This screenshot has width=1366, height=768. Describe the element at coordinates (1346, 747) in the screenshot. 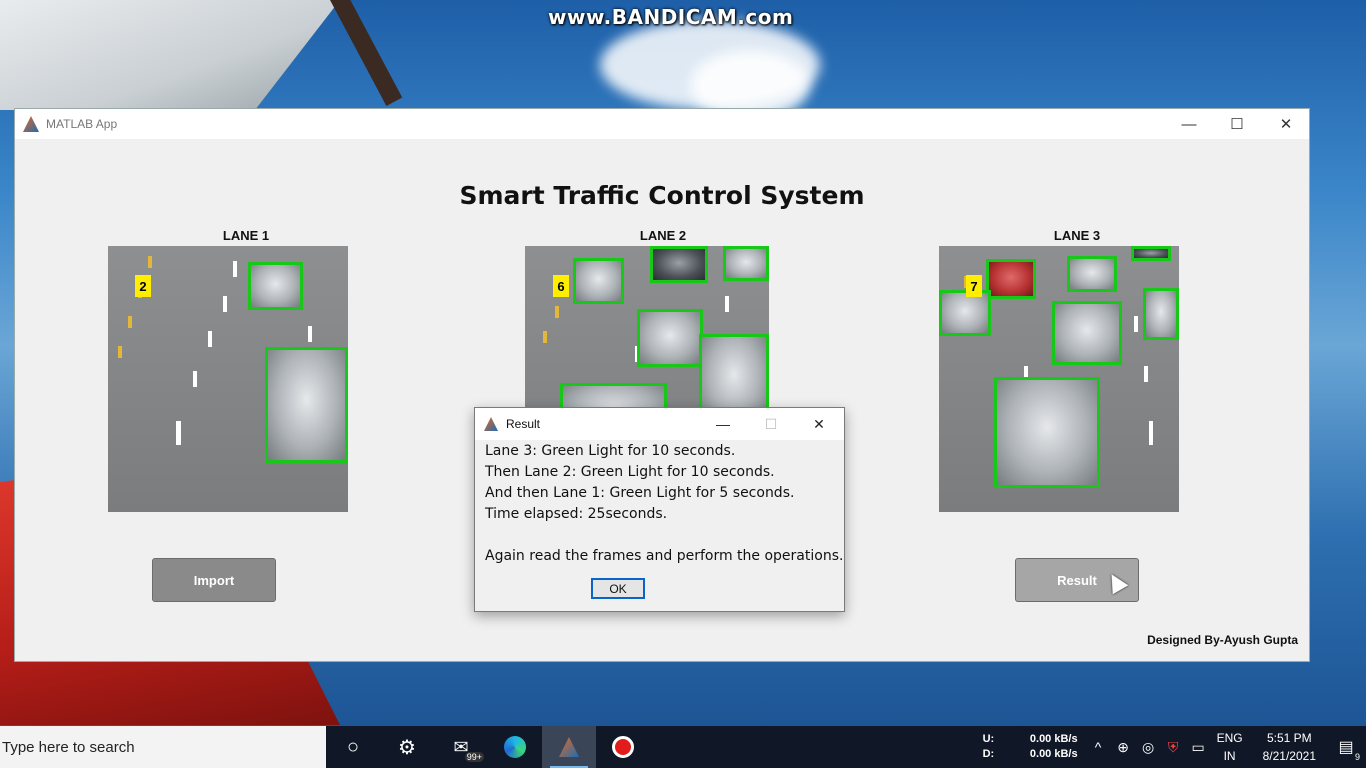

I see `notification-icon: ▤ 9` at that location.